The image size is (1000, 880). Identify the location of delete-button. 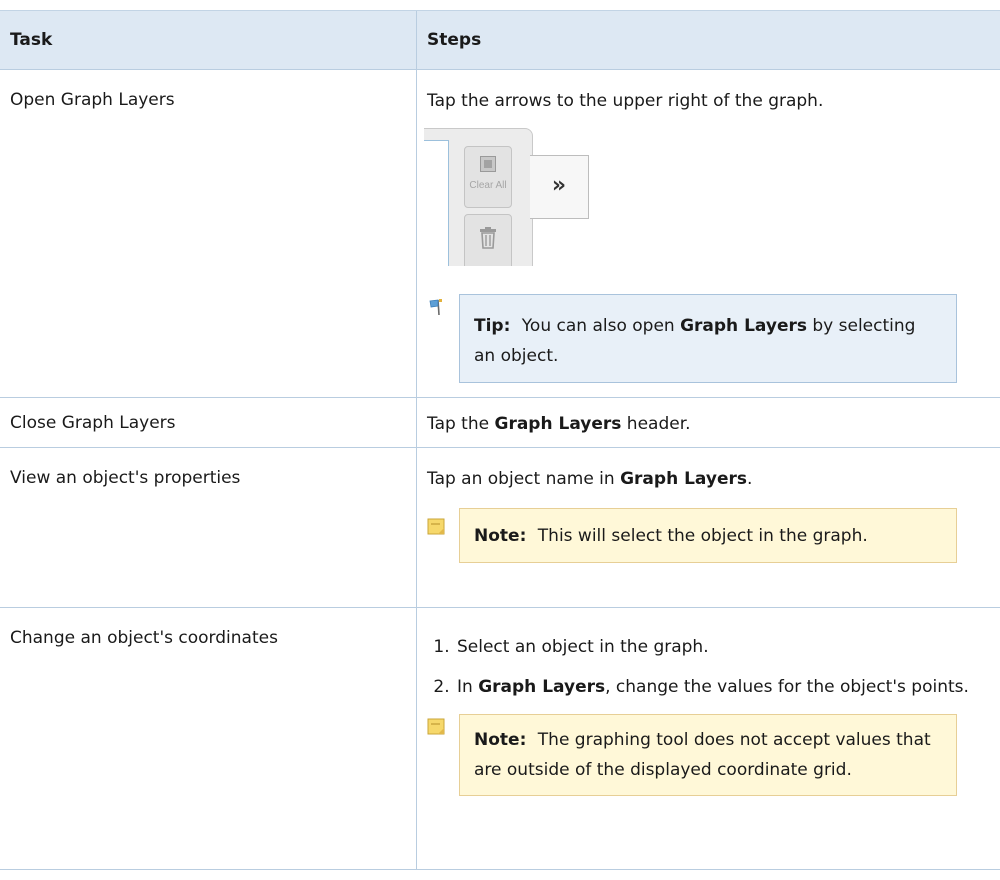
(488, 240).